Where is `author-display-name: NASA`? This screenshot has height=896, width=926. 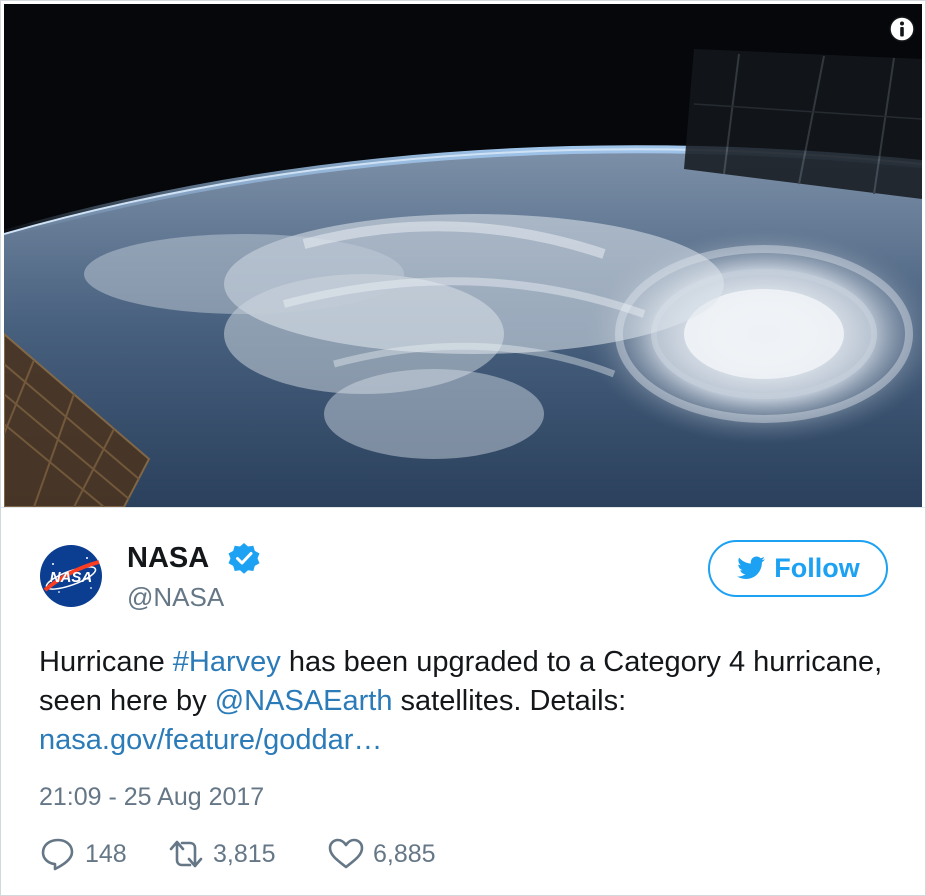 author-display-name: NASA is located at coordinates (168, 558).